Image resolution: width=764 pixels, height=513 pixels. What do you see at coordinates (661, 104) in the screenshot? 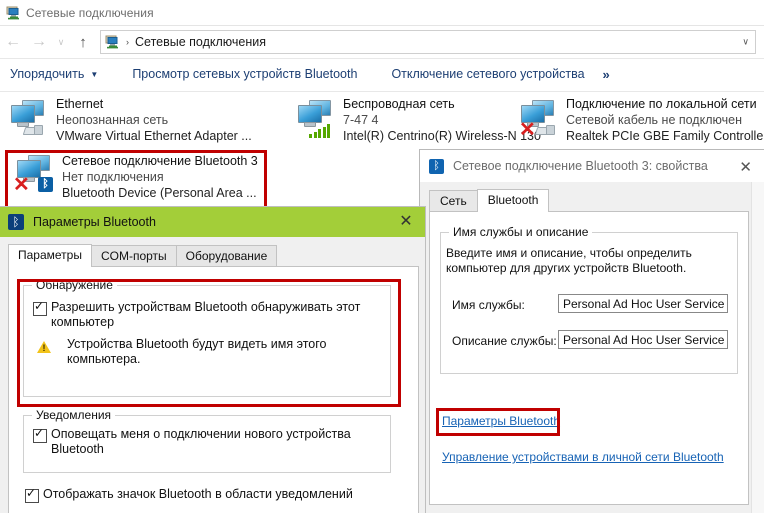
I see `connection-name: Подключение по локальной сети` at bounding box center [661, 104].